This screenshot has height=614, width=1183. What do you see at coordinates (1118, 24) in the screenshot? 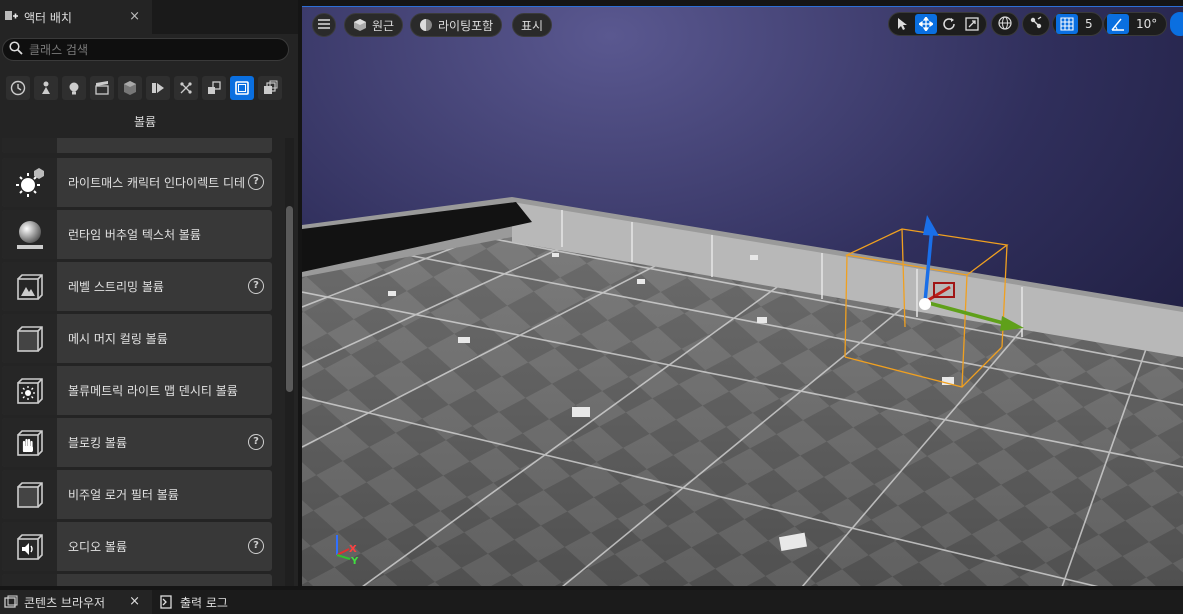
I see `rotation-snap-icon` at bounding box center [1118, 24].